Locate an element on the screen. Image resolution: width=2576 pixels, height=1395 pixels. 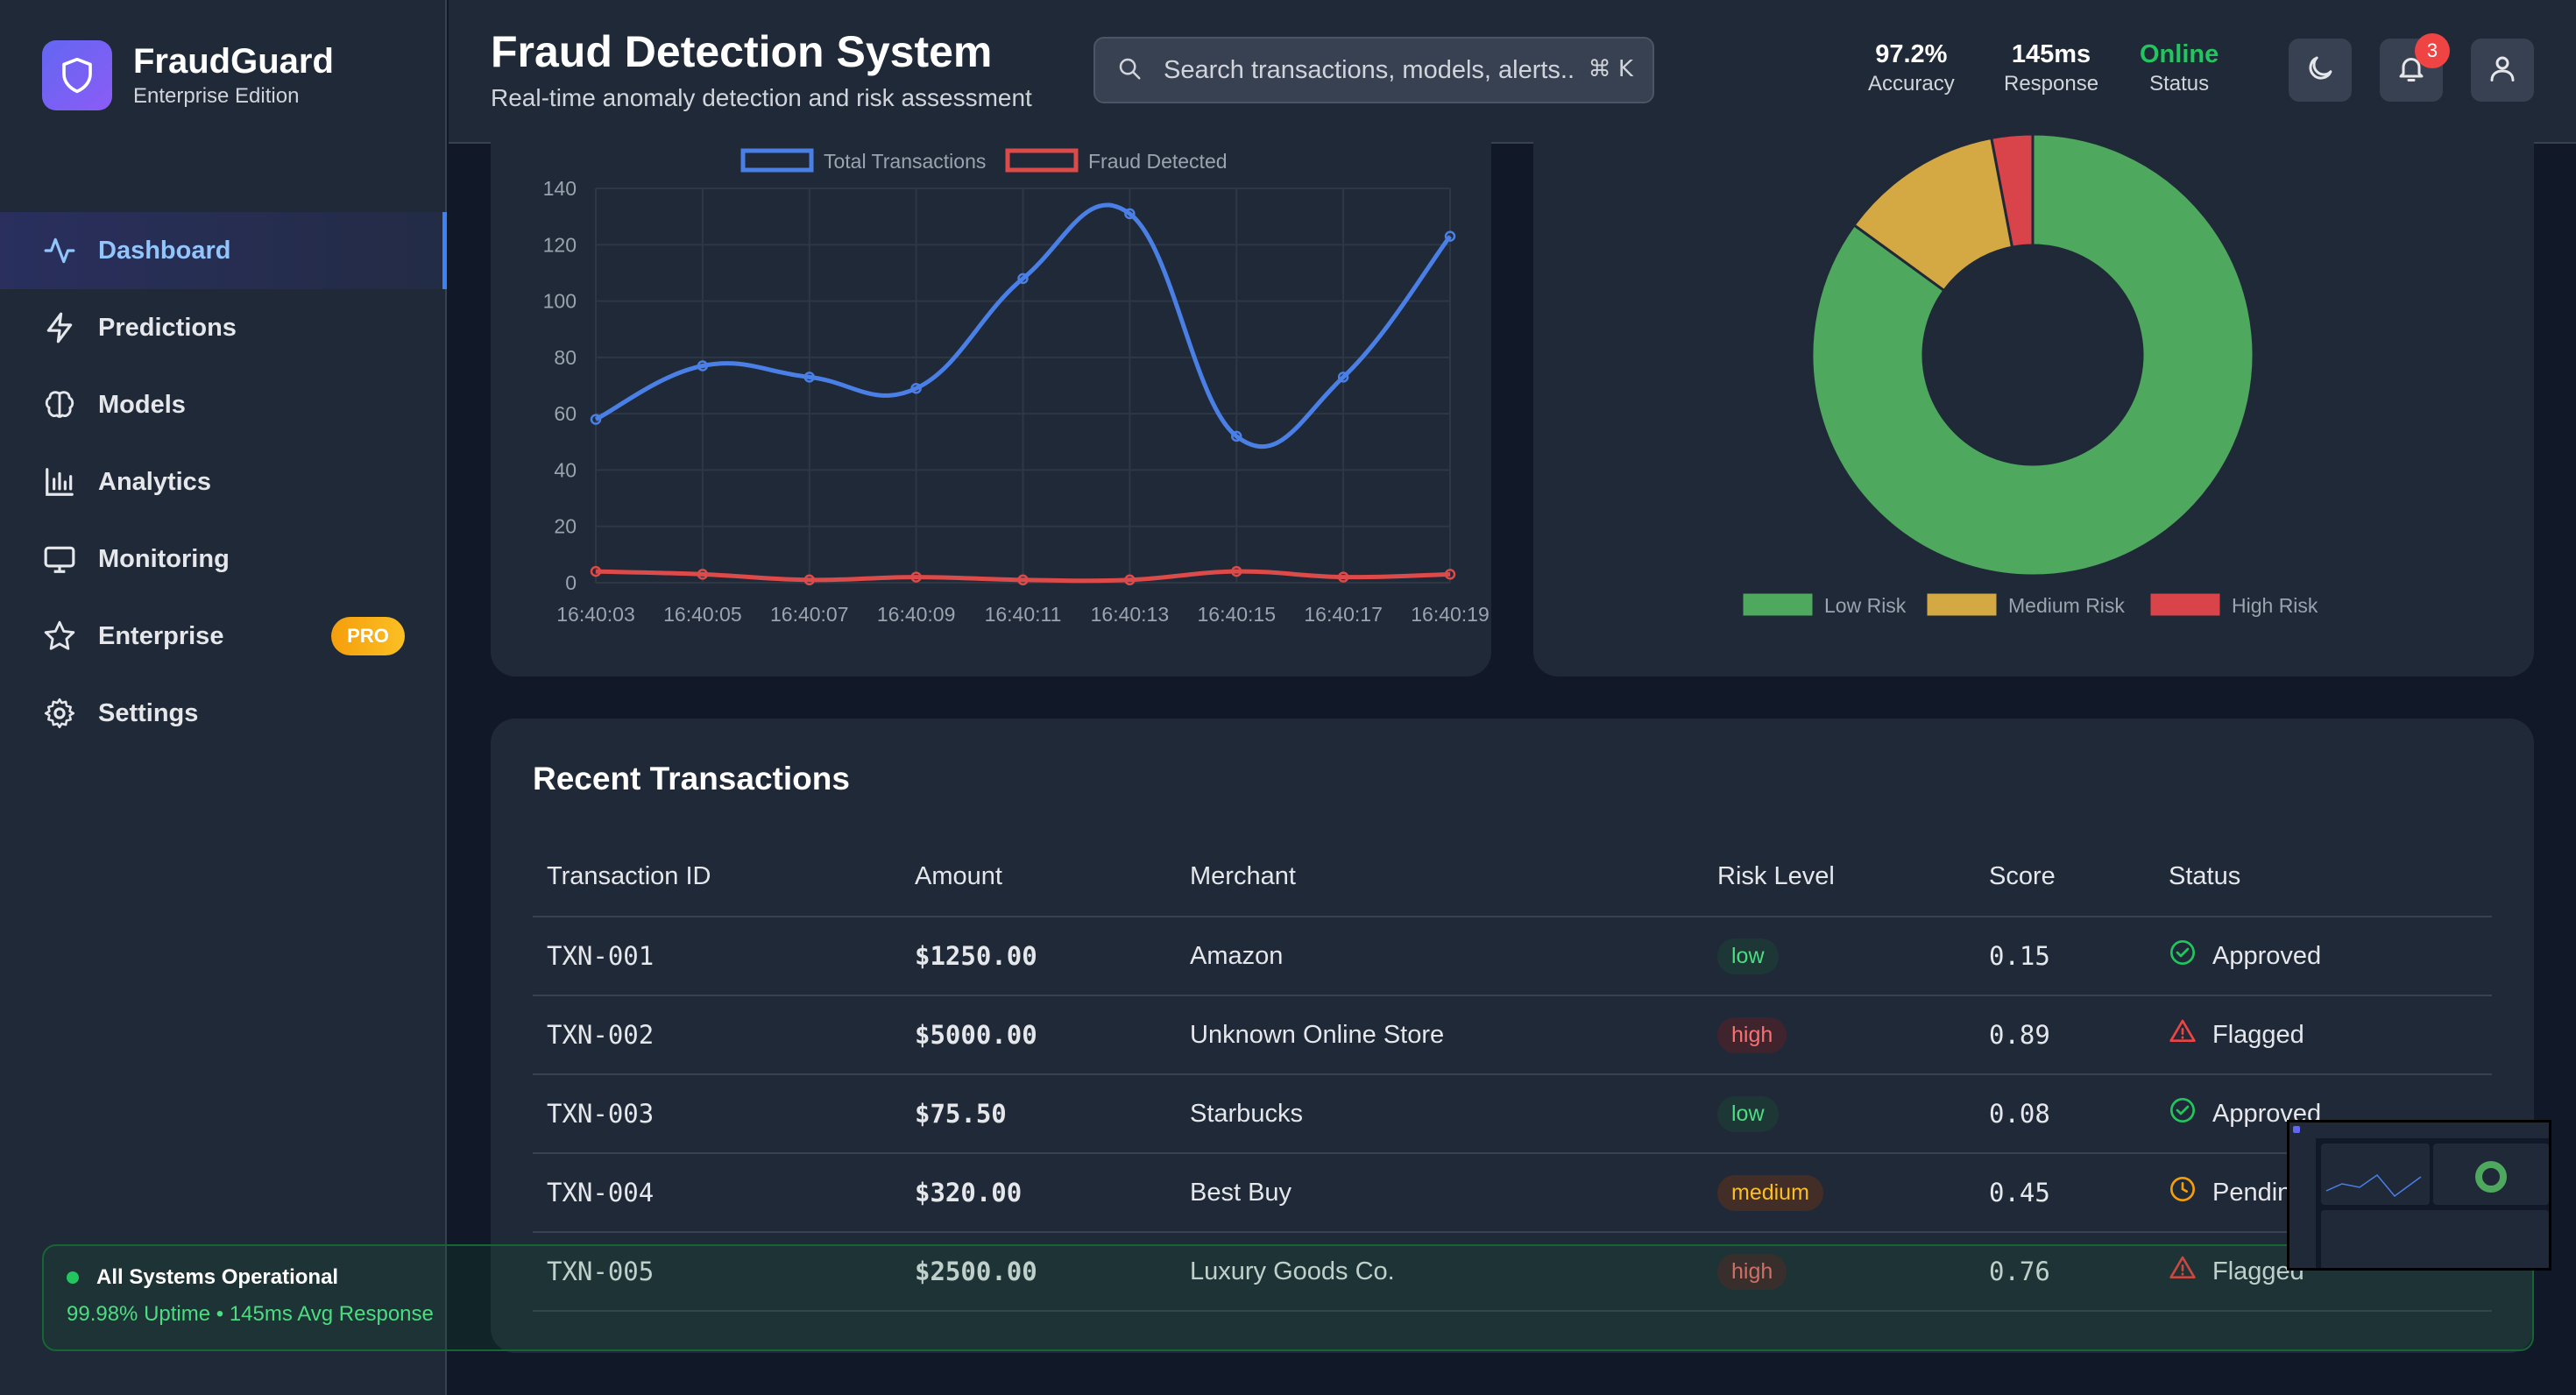
transaction-merchant: Best Buy is located at coordinates (1439, 1193).